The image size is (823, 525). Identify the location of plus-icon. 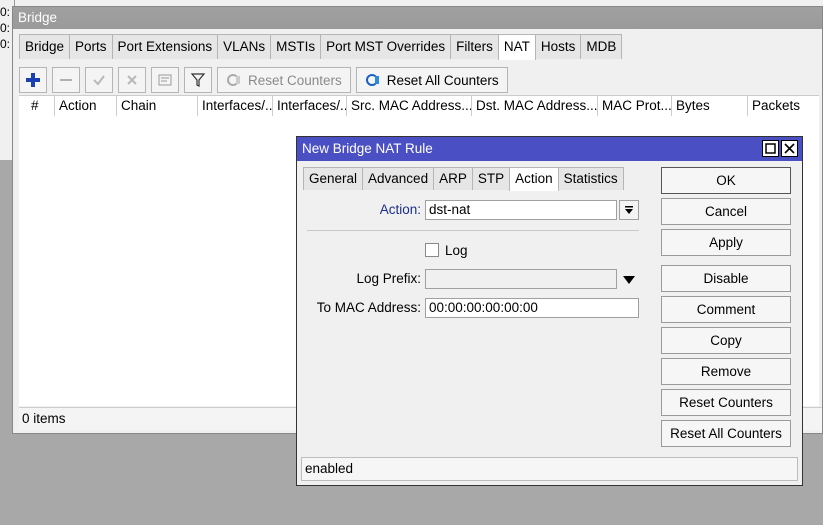
(33, 80).